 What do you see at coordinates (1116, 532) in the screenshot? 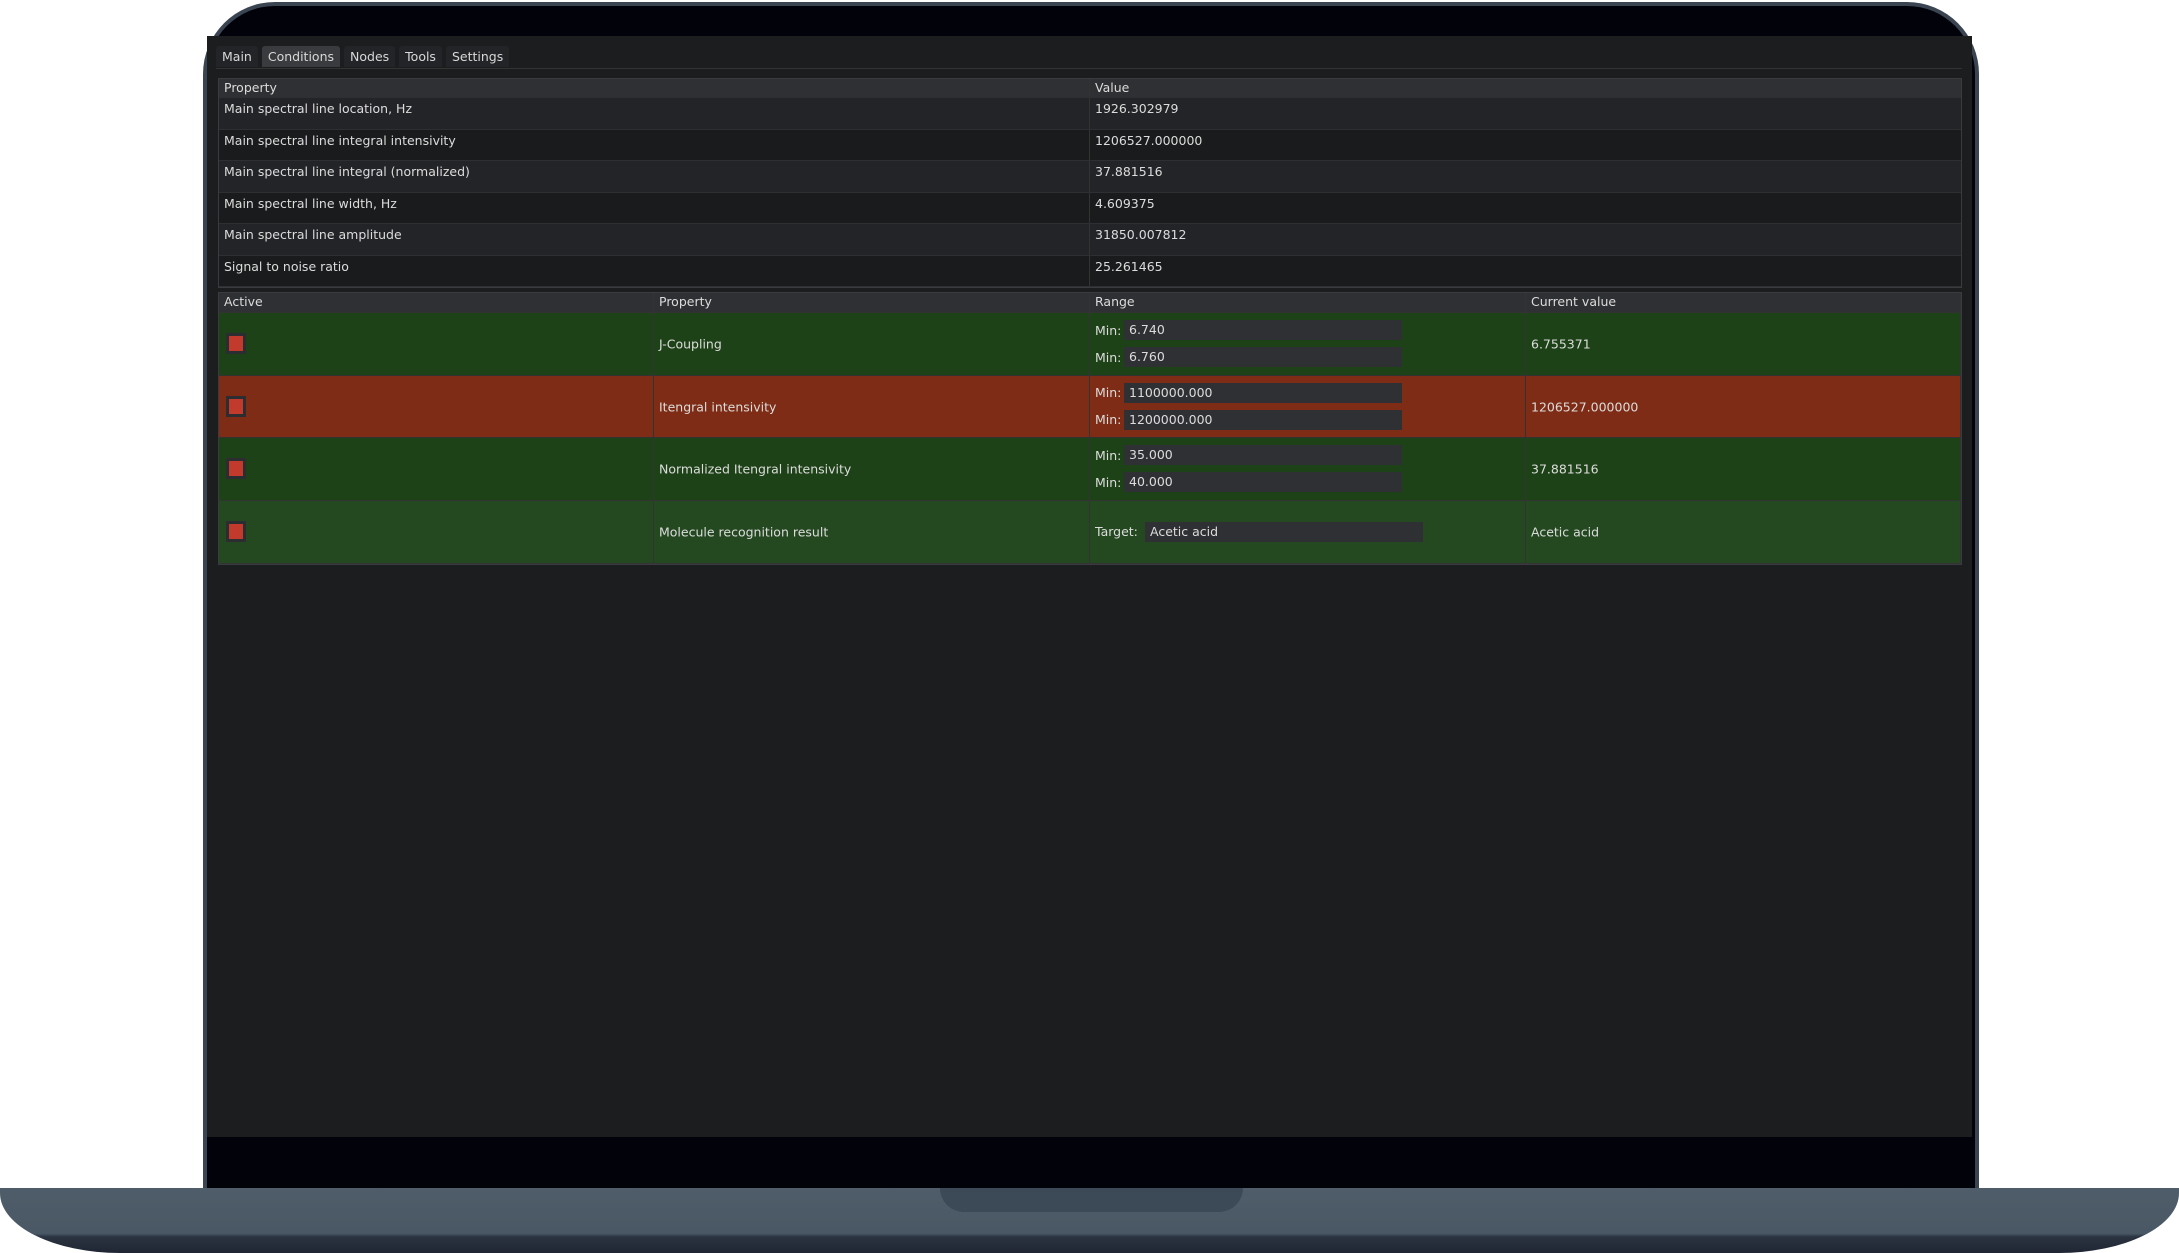
I see `target-label: Target:` at bounding box center [1116, 532].